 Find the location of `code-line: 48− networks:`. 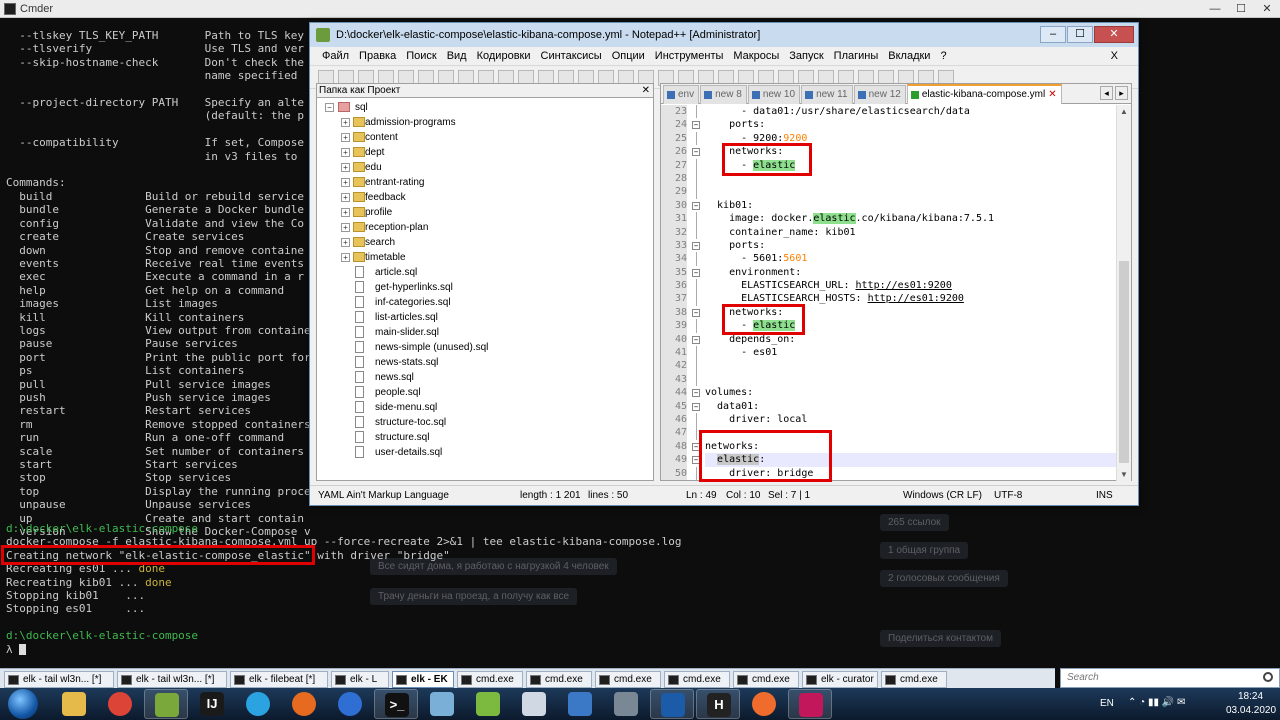

code-line: 48− networks: is located at coordinates (889, 446).